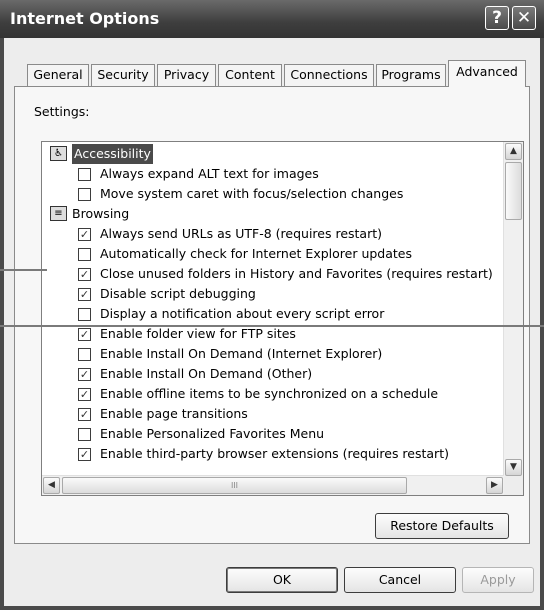 The image size is (544, 610). What do you see at coordinates (174, 413) in the screenshot?
I see `option-label: Enable page transitions` at bounding box center [174, 413].